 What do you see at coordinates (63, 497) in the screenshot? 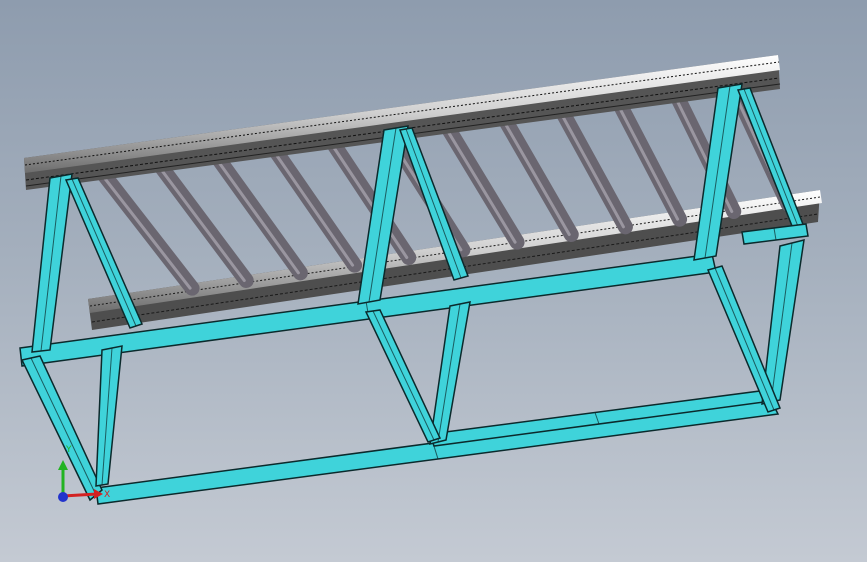
I see `z-axis-icon: Z` at bounding box center [63, 497].